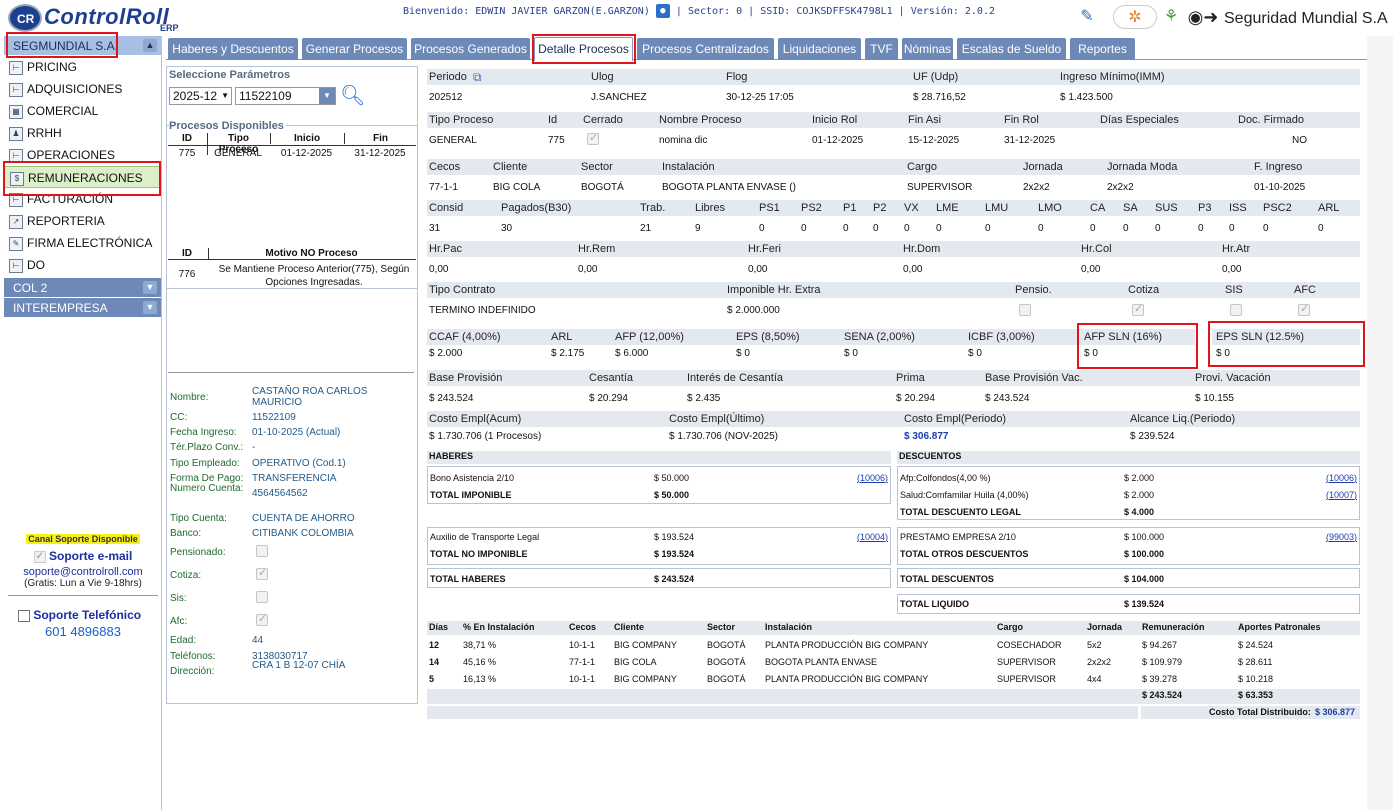  What do you see at coordinates (24, 615) in the screenshot?
I see `phone-checkbox` at bounding box center [24, 615].